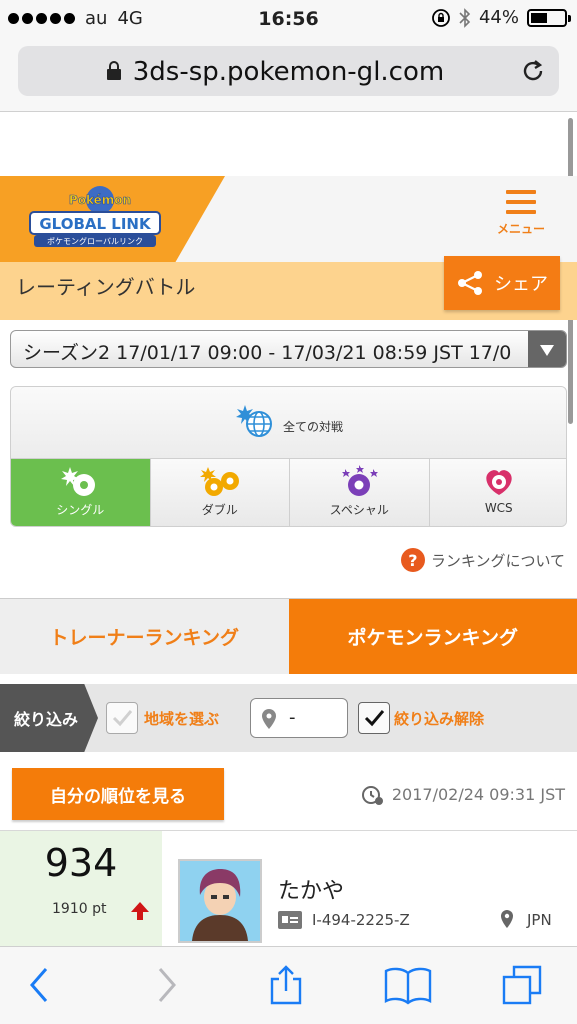  Describe the element at coordinates (292, 717) in the screenshot. I see `location-value: -` at that location.